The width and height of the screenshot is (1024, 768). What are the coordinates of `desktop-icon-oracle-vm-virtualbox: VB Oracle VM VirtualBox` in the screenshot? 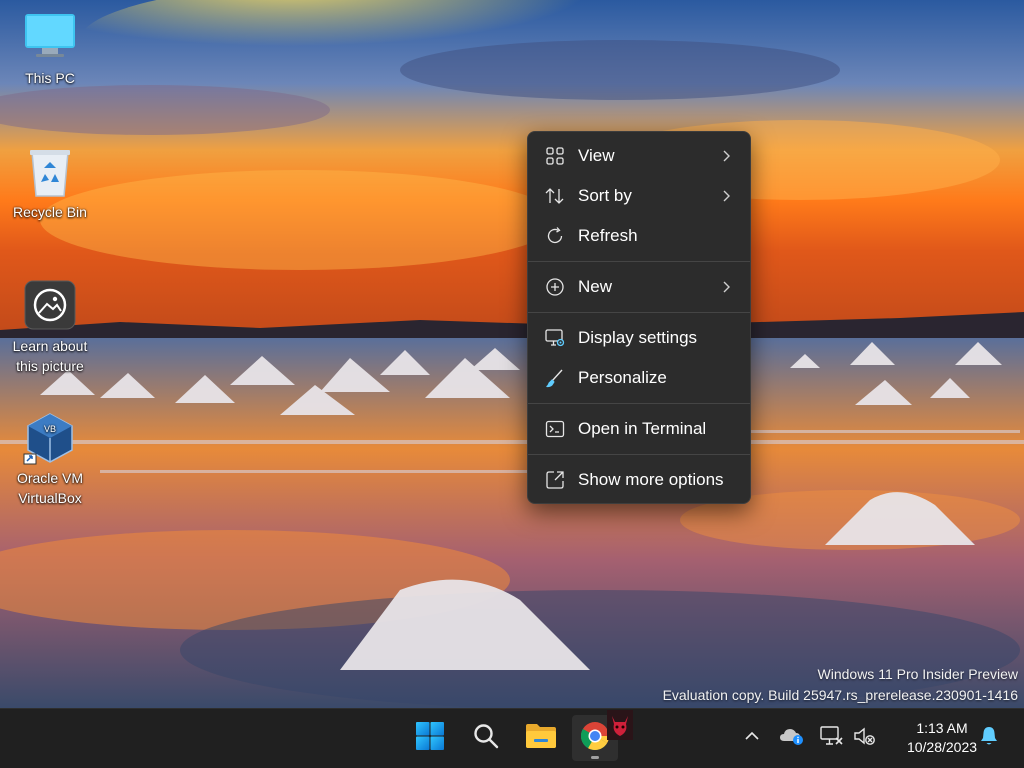 It's located at (50, 459).